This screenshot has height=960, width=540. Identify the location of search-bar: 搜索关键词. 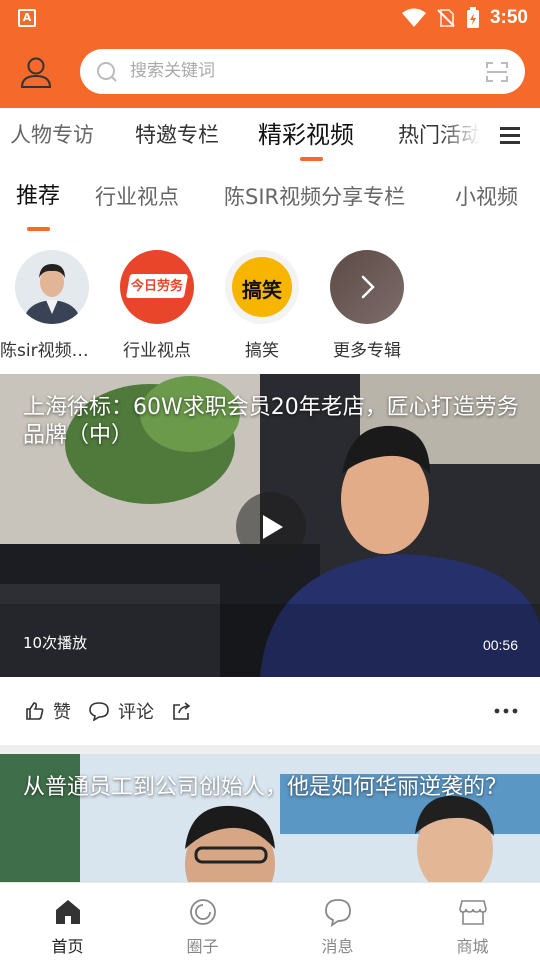
(302, 71).